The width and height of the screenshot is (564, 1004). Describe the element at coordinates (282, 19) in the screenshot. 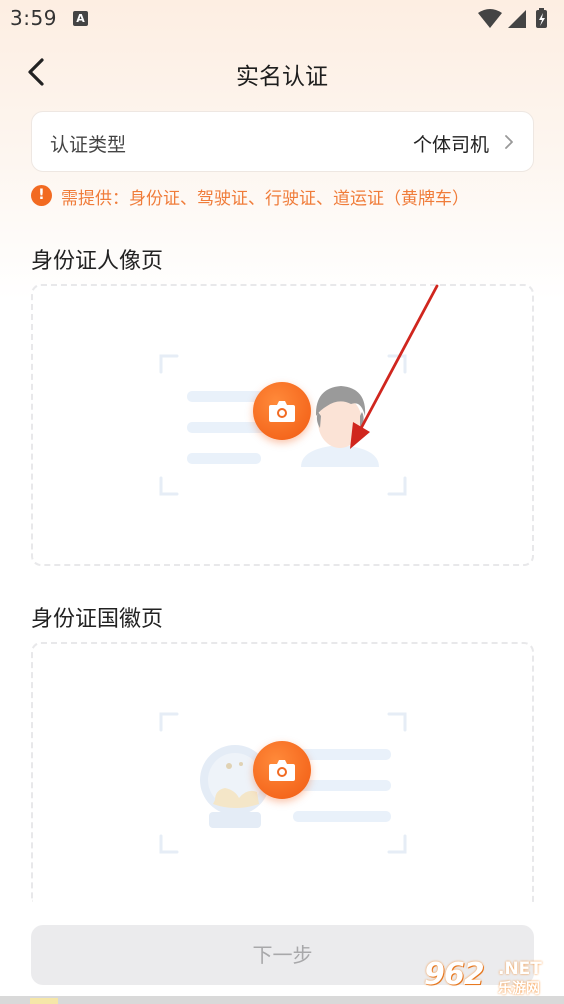

I see `status-bar: 3:59 A` at that location.